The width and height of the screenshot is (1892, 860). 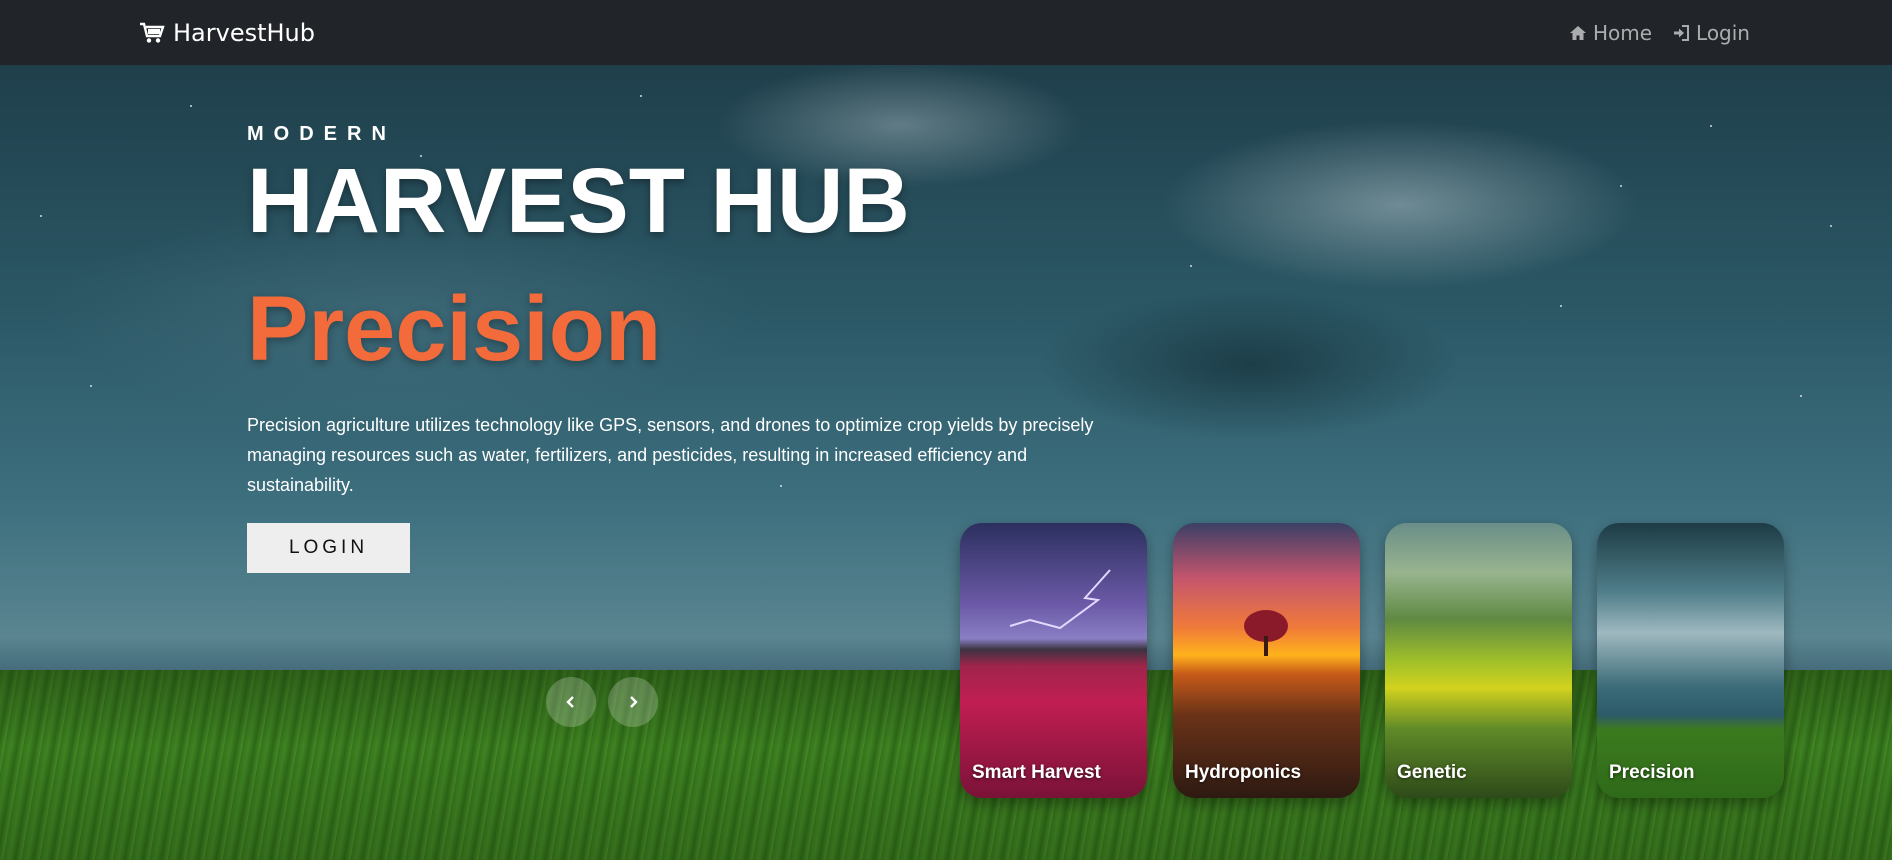 I want to click on nav-login-label: Login, so click(x=1723, y=32).